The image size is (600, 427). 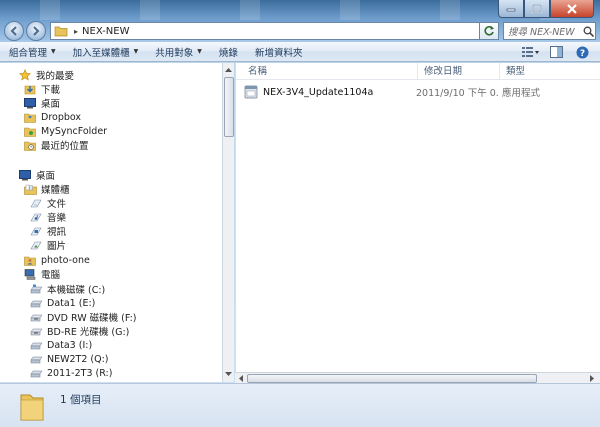 What do you see at coordinates (228, 222) in the screenshot?
I see `navigation-pane-scrollbar` at bounding box center [228, 222].